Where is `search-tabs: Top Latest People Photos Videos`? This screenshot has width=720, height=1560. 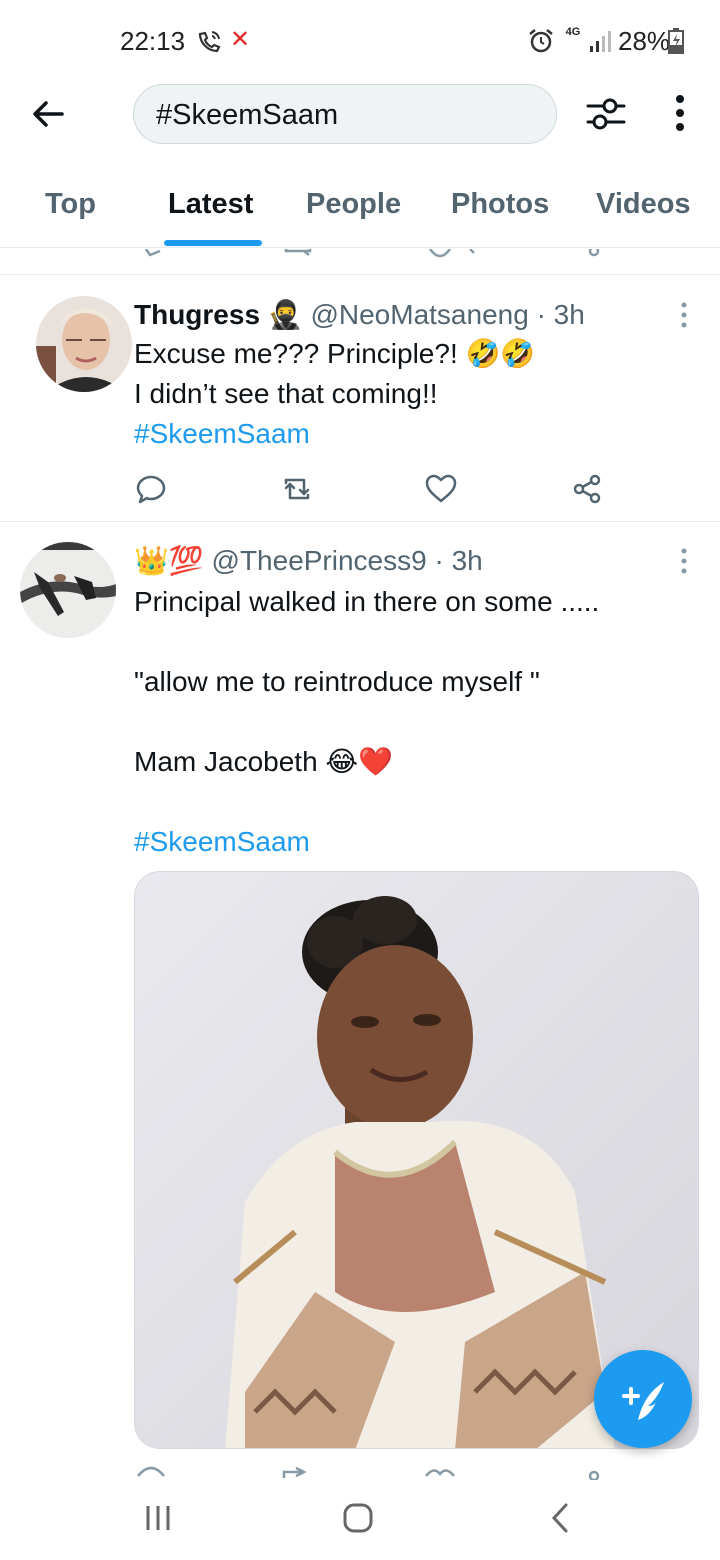 search-tabs: Top Latest People Photos Videos is located at coordinates (360, 209).